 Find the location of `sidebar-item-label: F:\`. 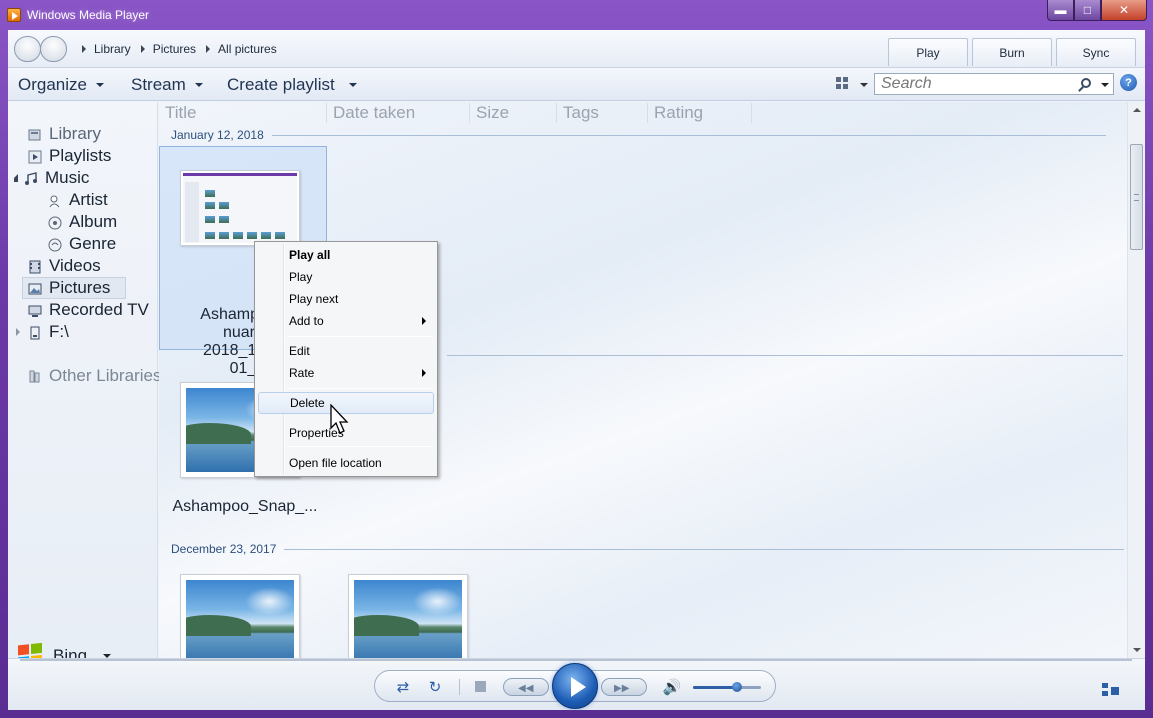

sidebar-item-label: F:\ is located at coordinates (59, 331).